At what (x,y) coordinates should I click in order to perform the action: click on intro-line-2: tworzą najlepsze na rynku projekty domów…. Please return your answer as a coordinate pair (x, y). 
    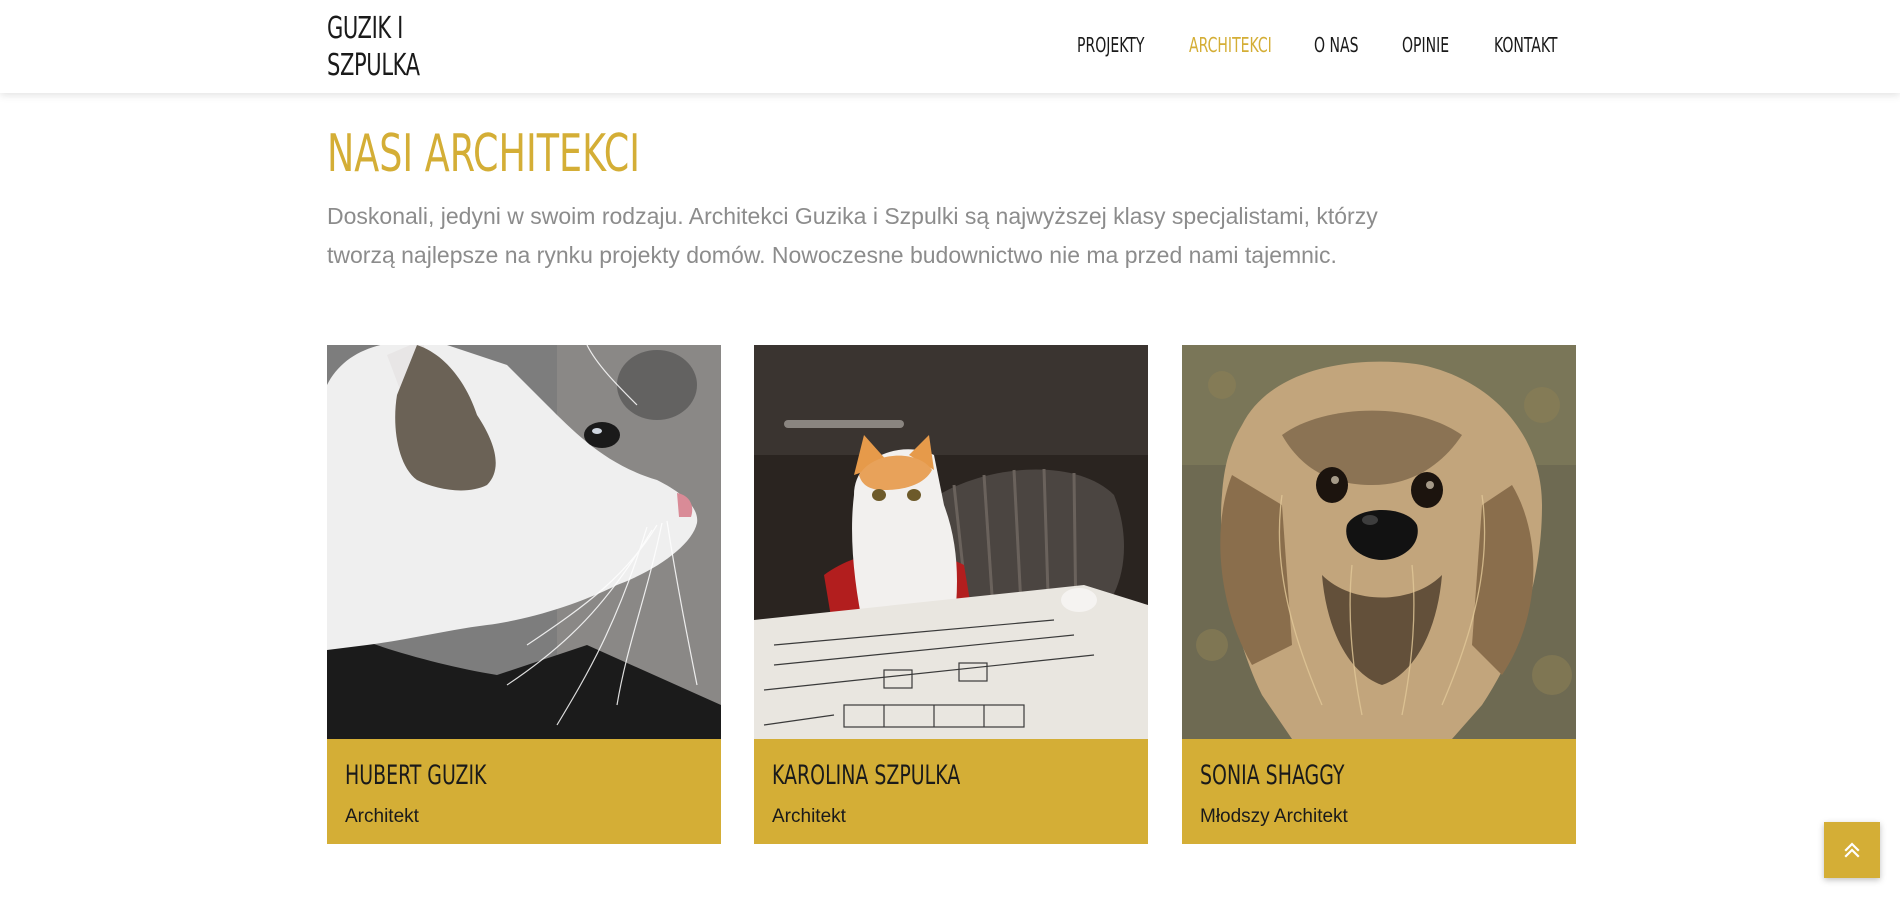
    Looking at the image, I should click on (832, 255).